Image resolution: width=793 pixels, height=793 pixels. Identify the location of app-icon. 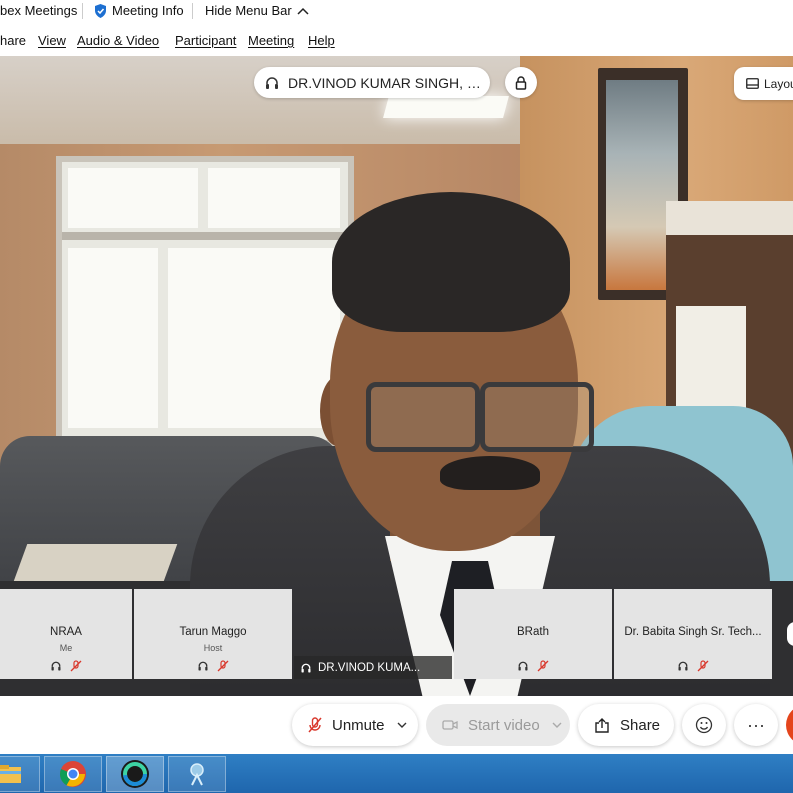
(197, 774).